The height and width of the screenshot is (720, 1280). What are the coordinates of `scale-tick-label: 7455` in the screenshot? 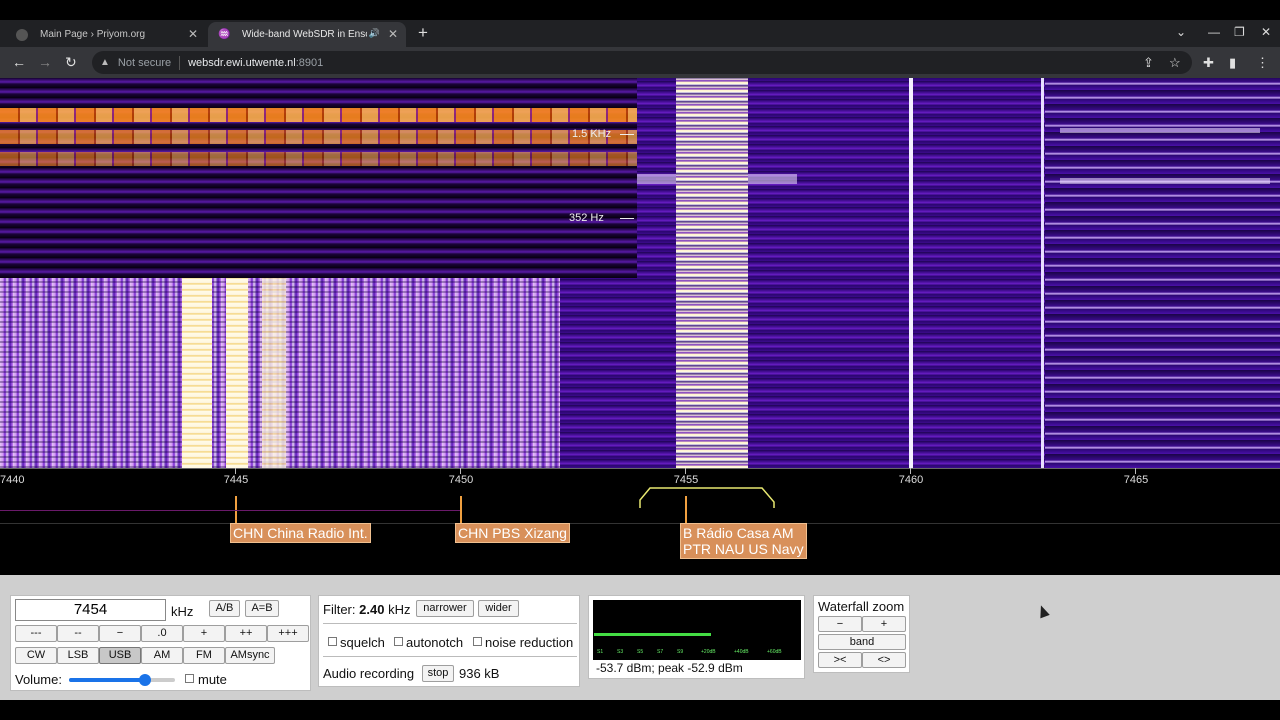 It's located at (686, 480).